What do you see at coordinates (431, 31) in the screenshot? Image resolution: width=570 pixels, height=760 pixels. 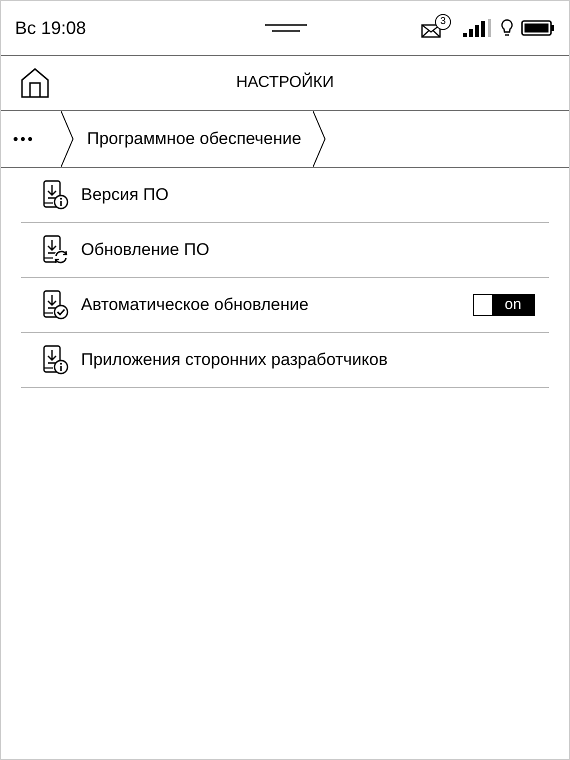 I see `mail-icon` at bounding box center [431, 31].